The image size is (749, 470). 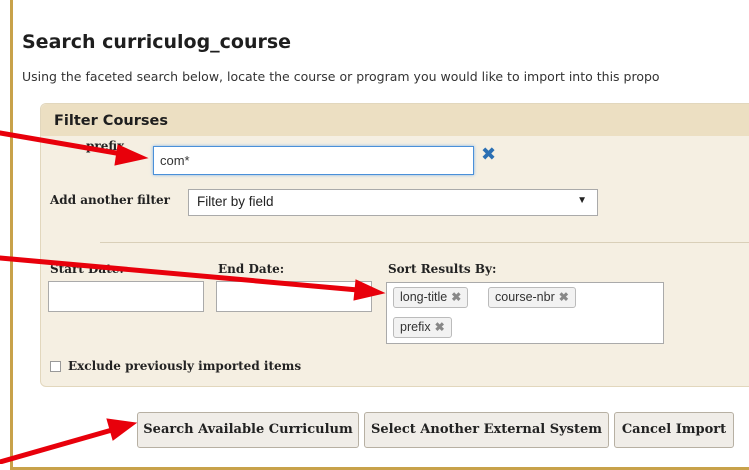 What do you see at coordinates (57, 445) in the screenshot?
I see `annotation-arrow-search` at bounding box center [57, 445].